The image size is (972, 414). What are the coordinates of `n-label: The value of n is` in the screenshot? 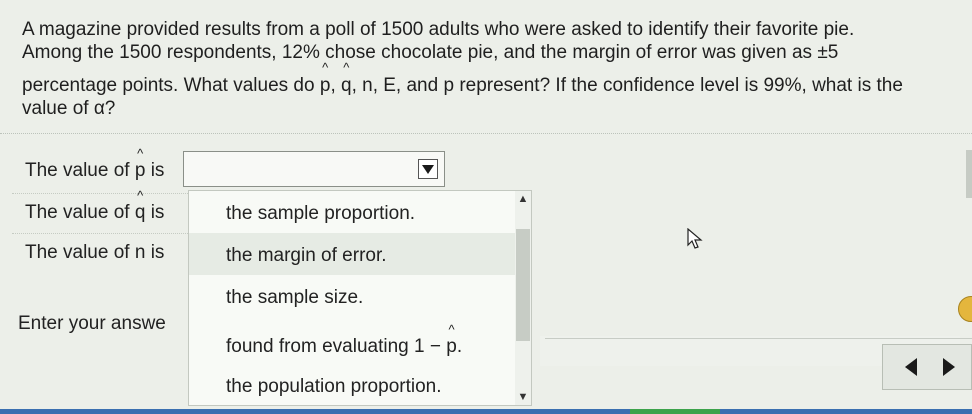 It's located at (95, 252).